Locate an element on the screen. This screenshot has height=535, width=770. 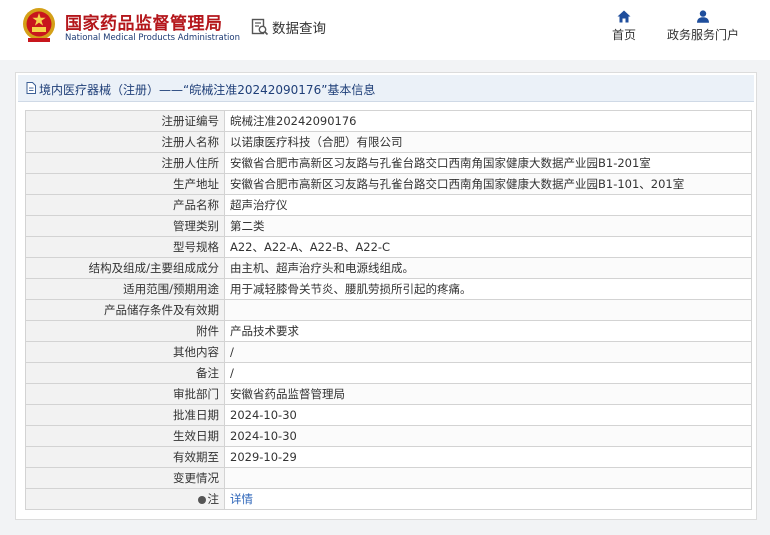
field-value: 以诺康医疗科技（合肥）有限公司 is located at coordinates (488, 142).